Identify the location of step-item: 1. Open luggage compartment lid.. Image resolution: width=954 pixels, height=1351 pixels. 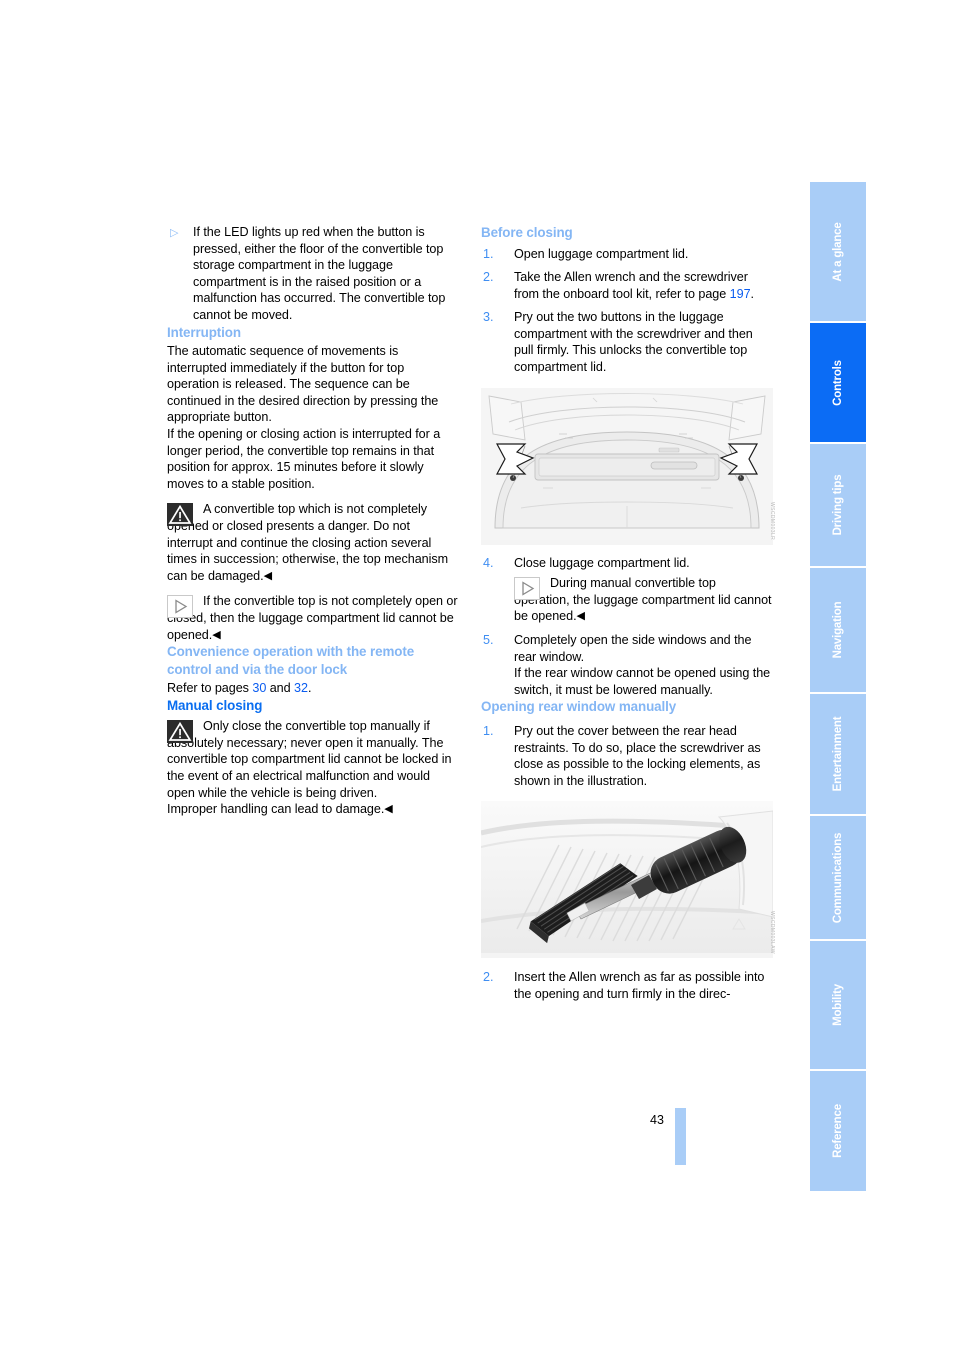
(627, 254).